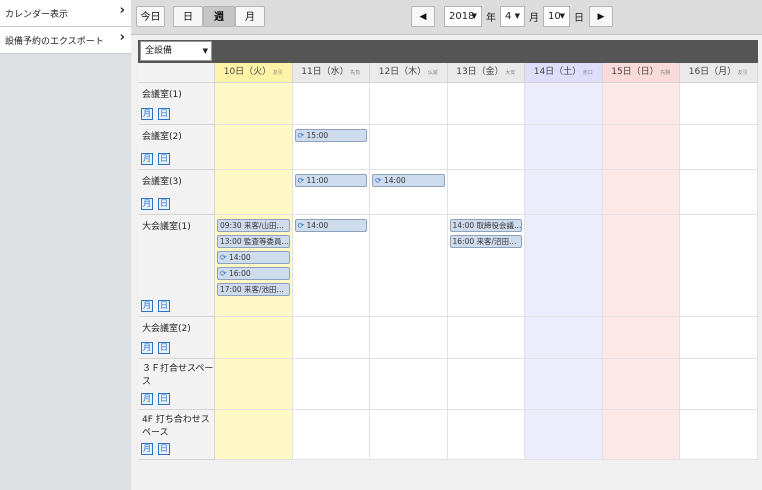 This screenshot has width=762, height=490. I want to click on day-header: 14日（土） 赤口, so click(564, 73).